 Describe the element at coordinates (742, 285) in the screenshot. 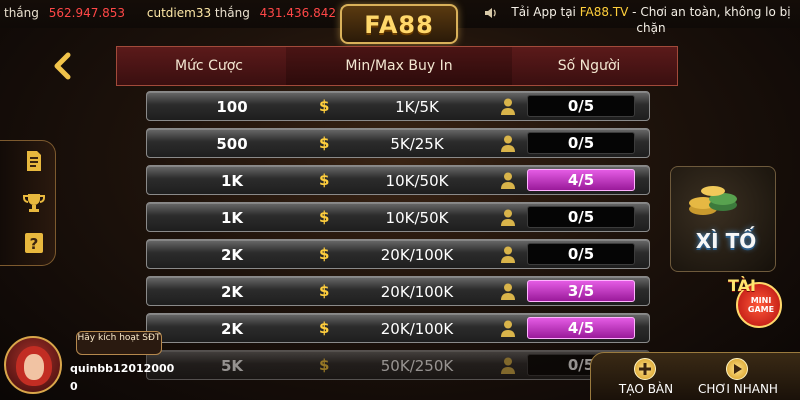

I see `mini-game-tai: TÀI` at that location.